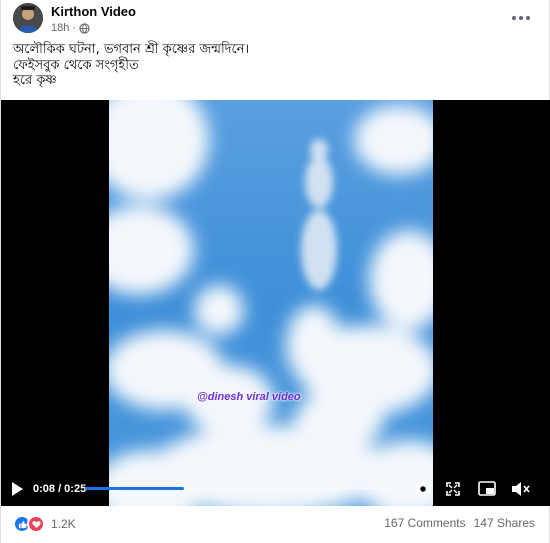 The height and width of the screenshot is (543, 550). What do you see at coordinates (504, 523) in the screenshot?
I see `shares-count: 147 Shares` at bounding box center [504, 523].